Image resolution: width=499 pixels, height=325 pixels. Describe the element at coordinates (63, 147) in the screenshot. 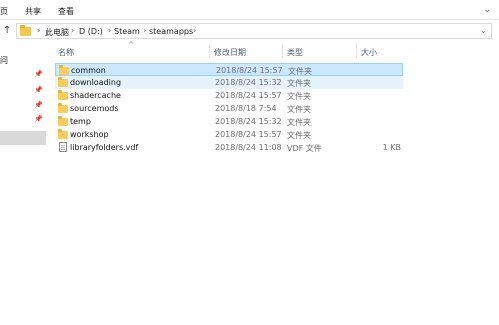

I see `document-icon` at that location.